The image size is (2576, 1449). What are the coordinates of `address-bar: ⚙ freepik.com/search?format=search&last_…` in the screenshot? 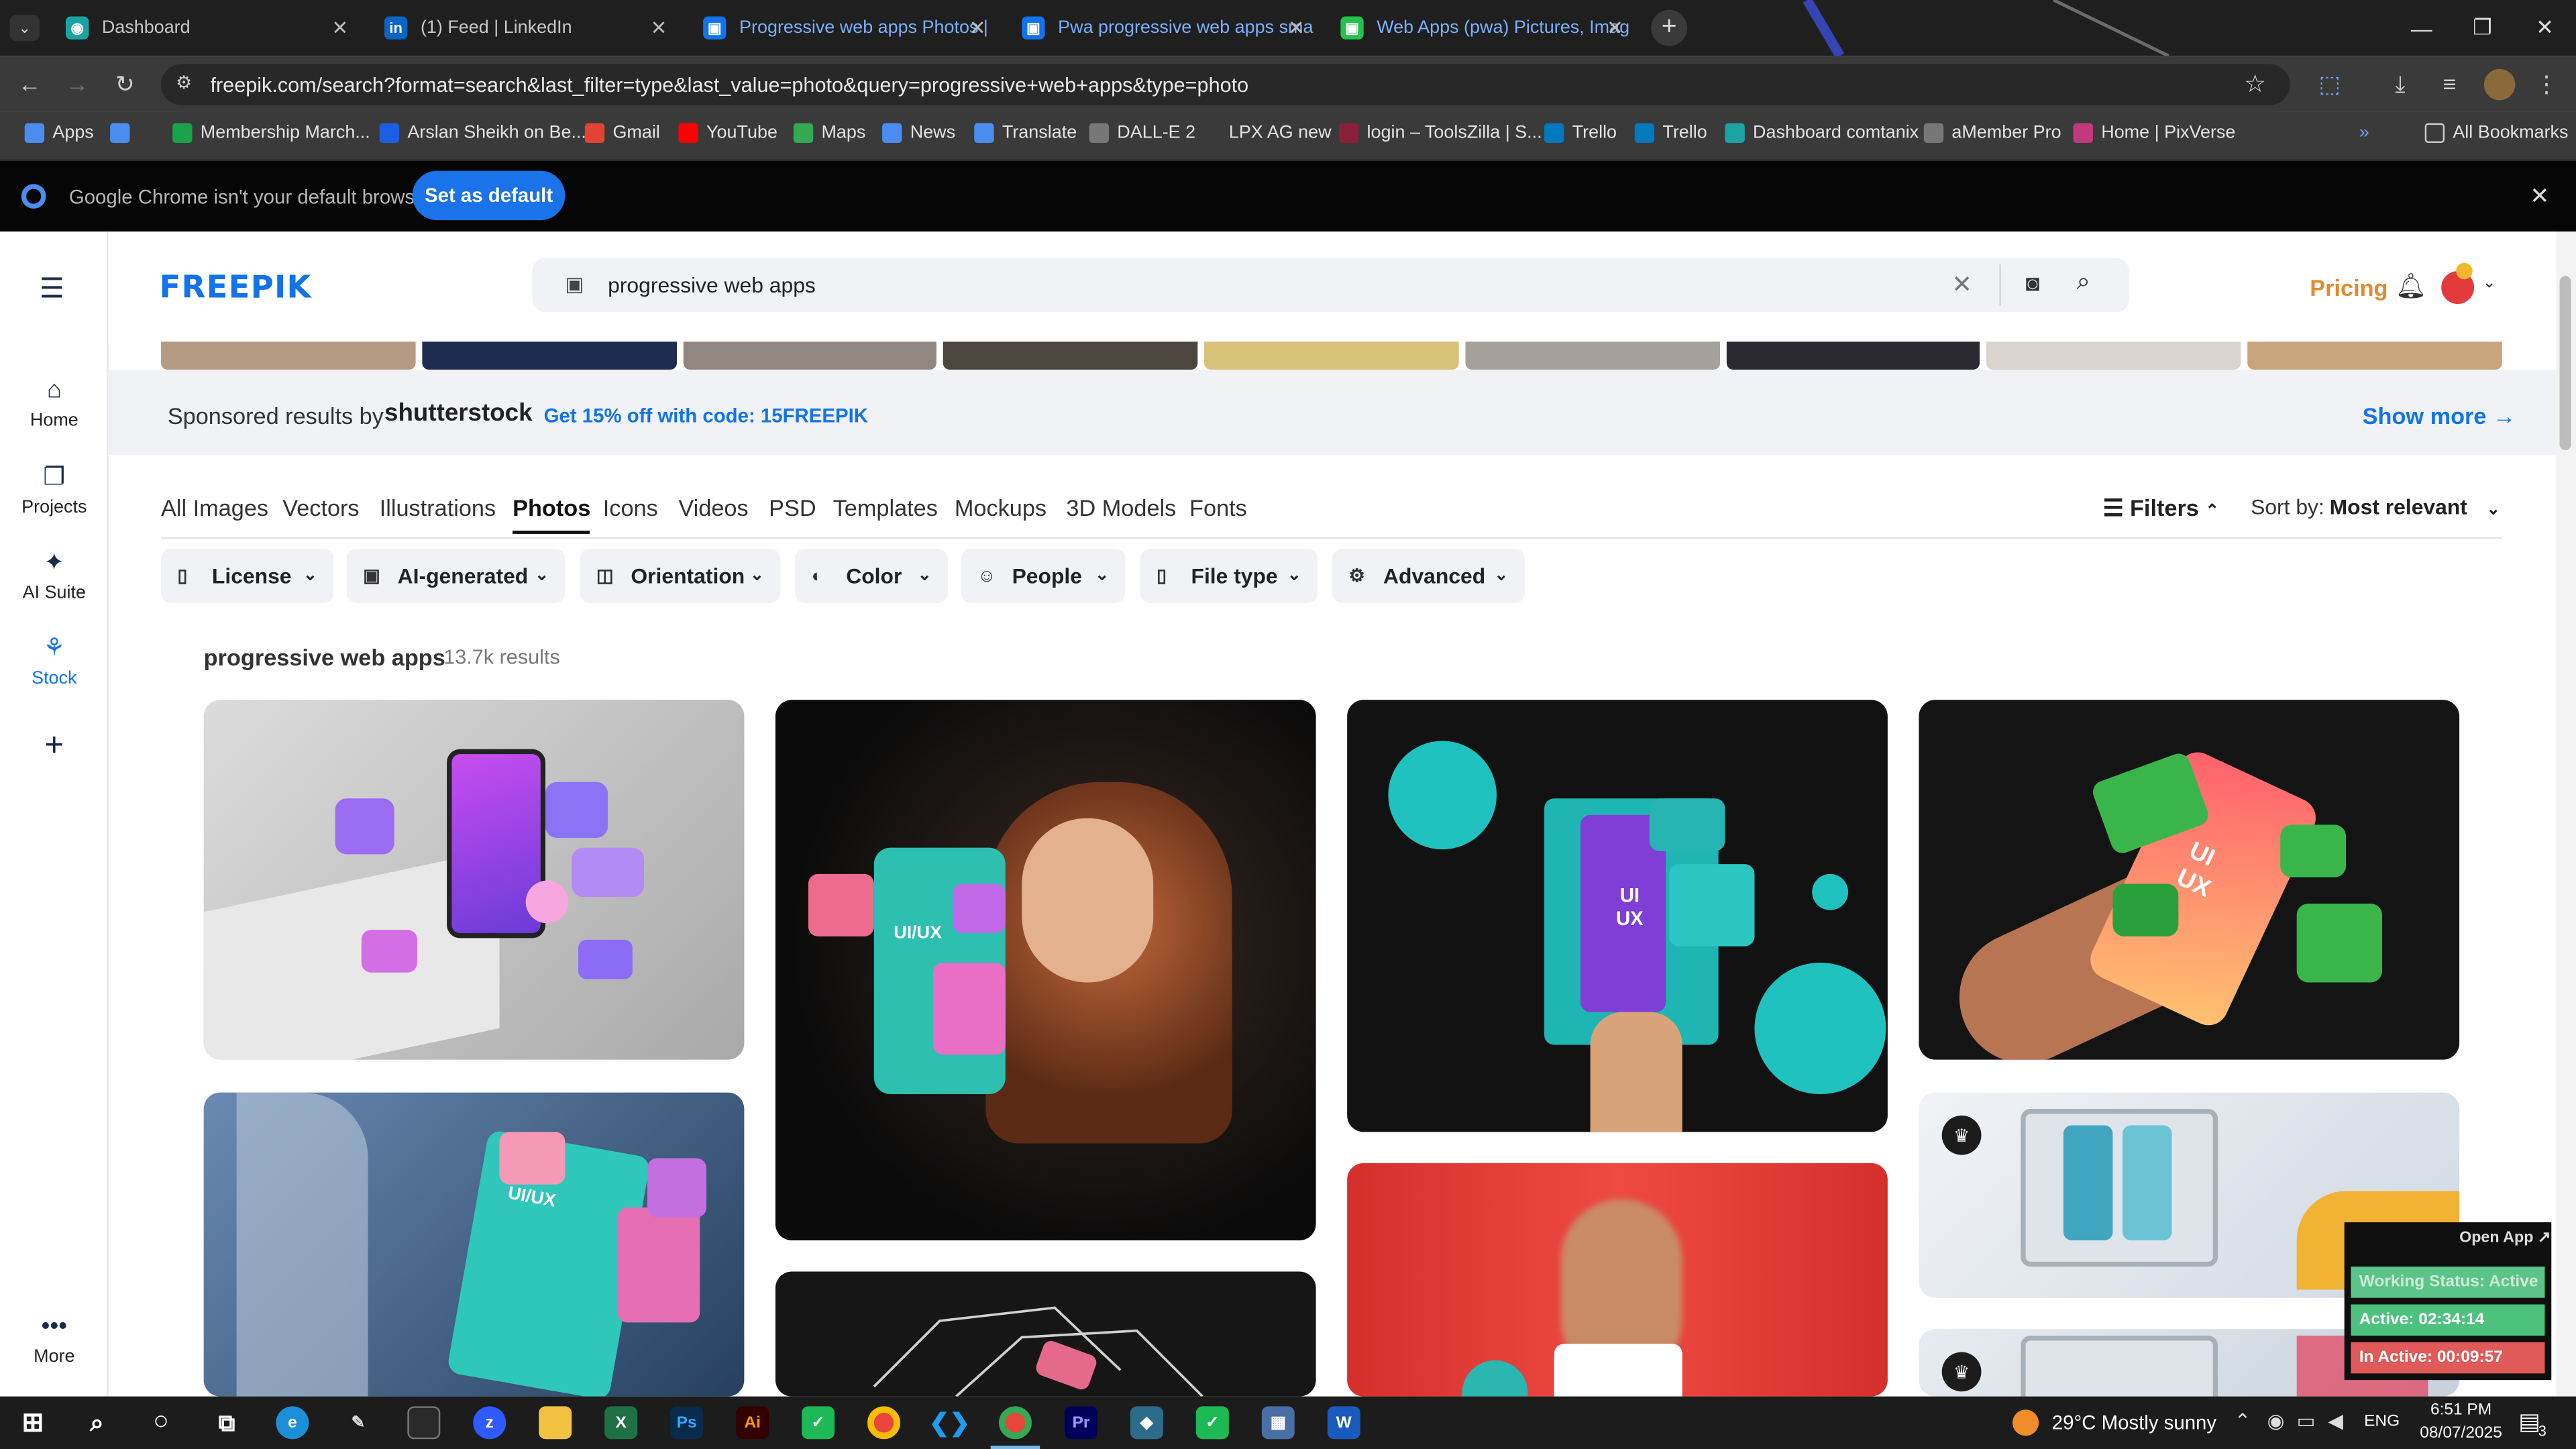 It's located at (1225, 84).